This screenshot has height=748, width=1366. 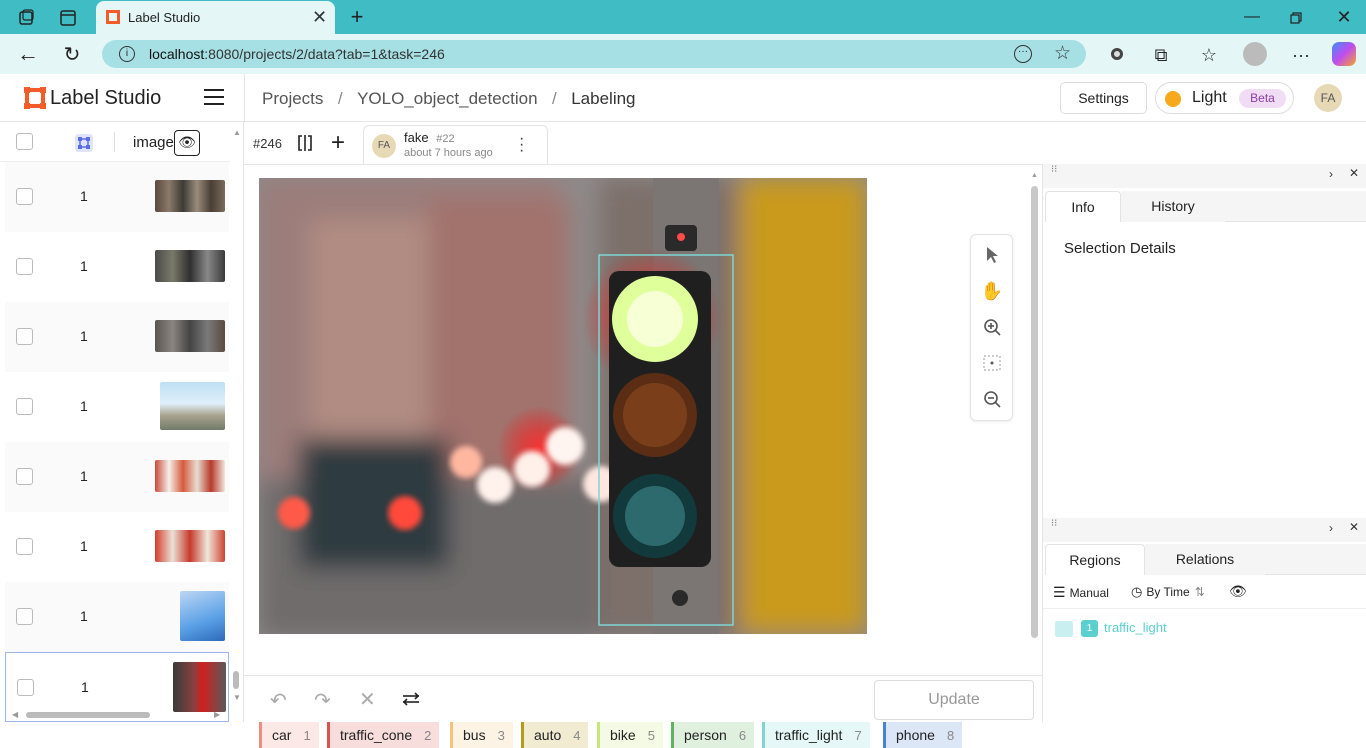 What do you see at coordinates (84, 143) in the screenshot?
I see `annotations-column-icon` at bounding box center [84, 143].